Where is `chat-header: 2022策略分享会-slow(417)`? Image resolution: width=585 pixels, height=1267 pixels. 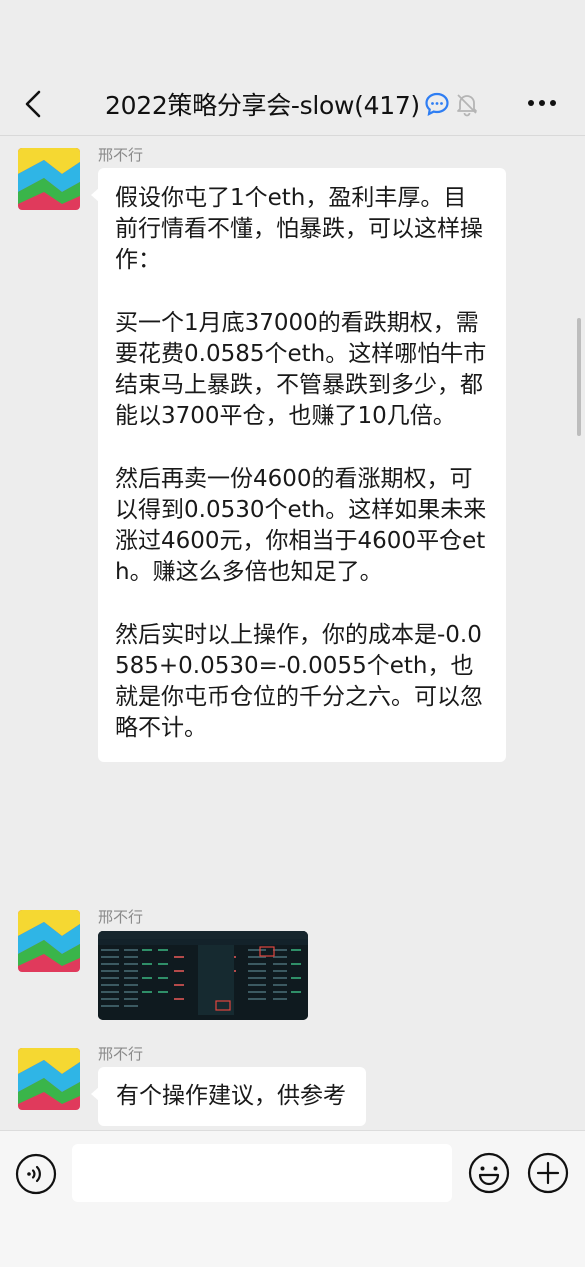
chat-header: 2022策略分享会-slow(417) is located at coordinates (292, 68).